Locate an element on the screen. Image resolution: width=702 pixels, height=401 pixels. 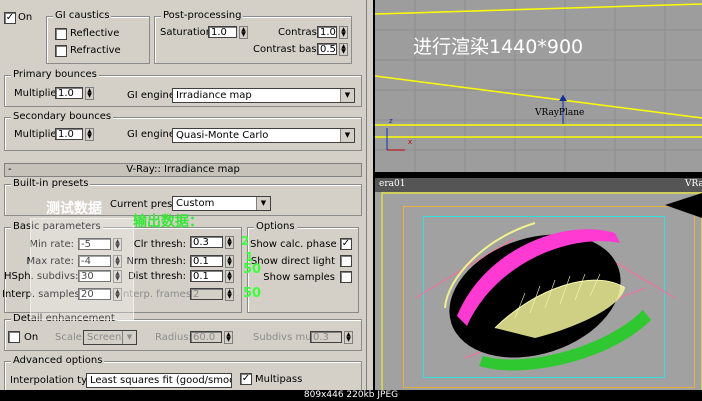
subdivs-mult-spinner: 0.3 ▲ ▼ is located at coordinates (332, 337).